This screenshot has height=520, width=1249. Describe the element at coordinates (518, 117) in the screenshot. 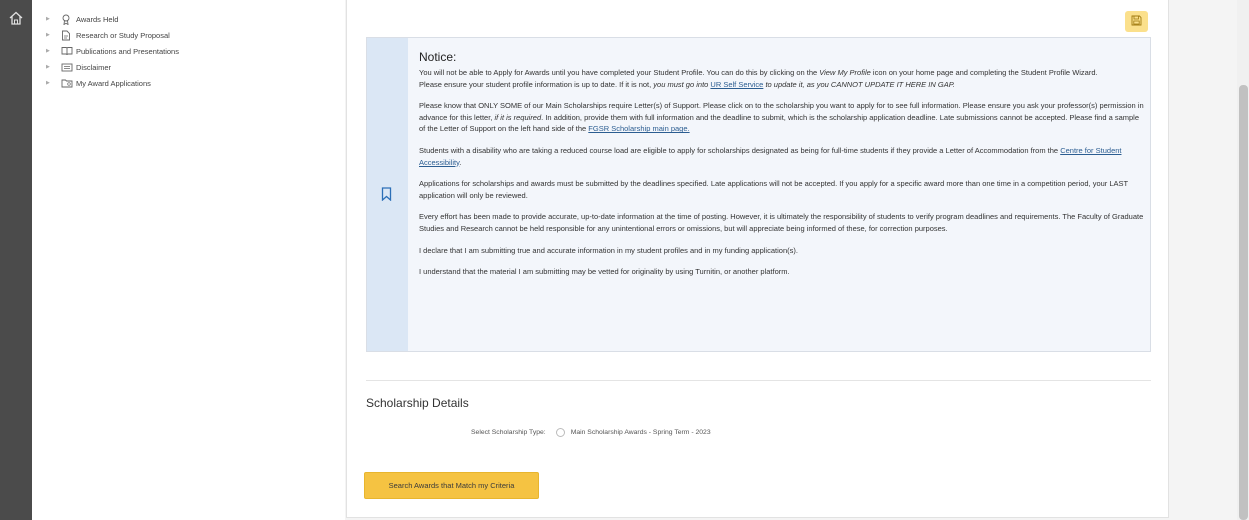

I see `notice-emphasis: if it is required` at that location.